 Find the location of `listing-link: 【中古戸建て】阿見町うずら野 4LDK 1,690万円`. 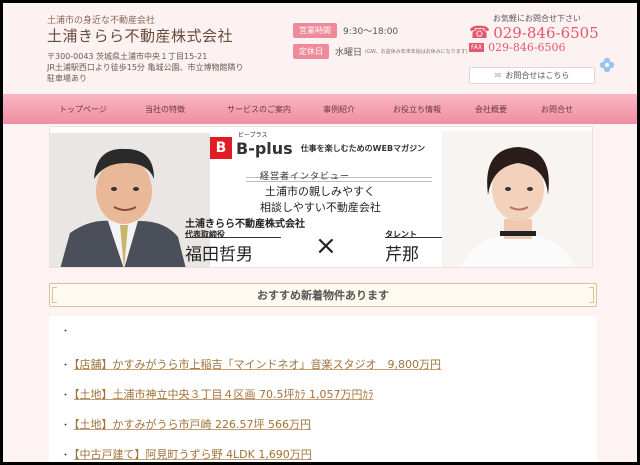

listing-link: 【中古戸建て】阿見町うずら野 4LDK 1,690万円 is located at coordinates (193, 454).